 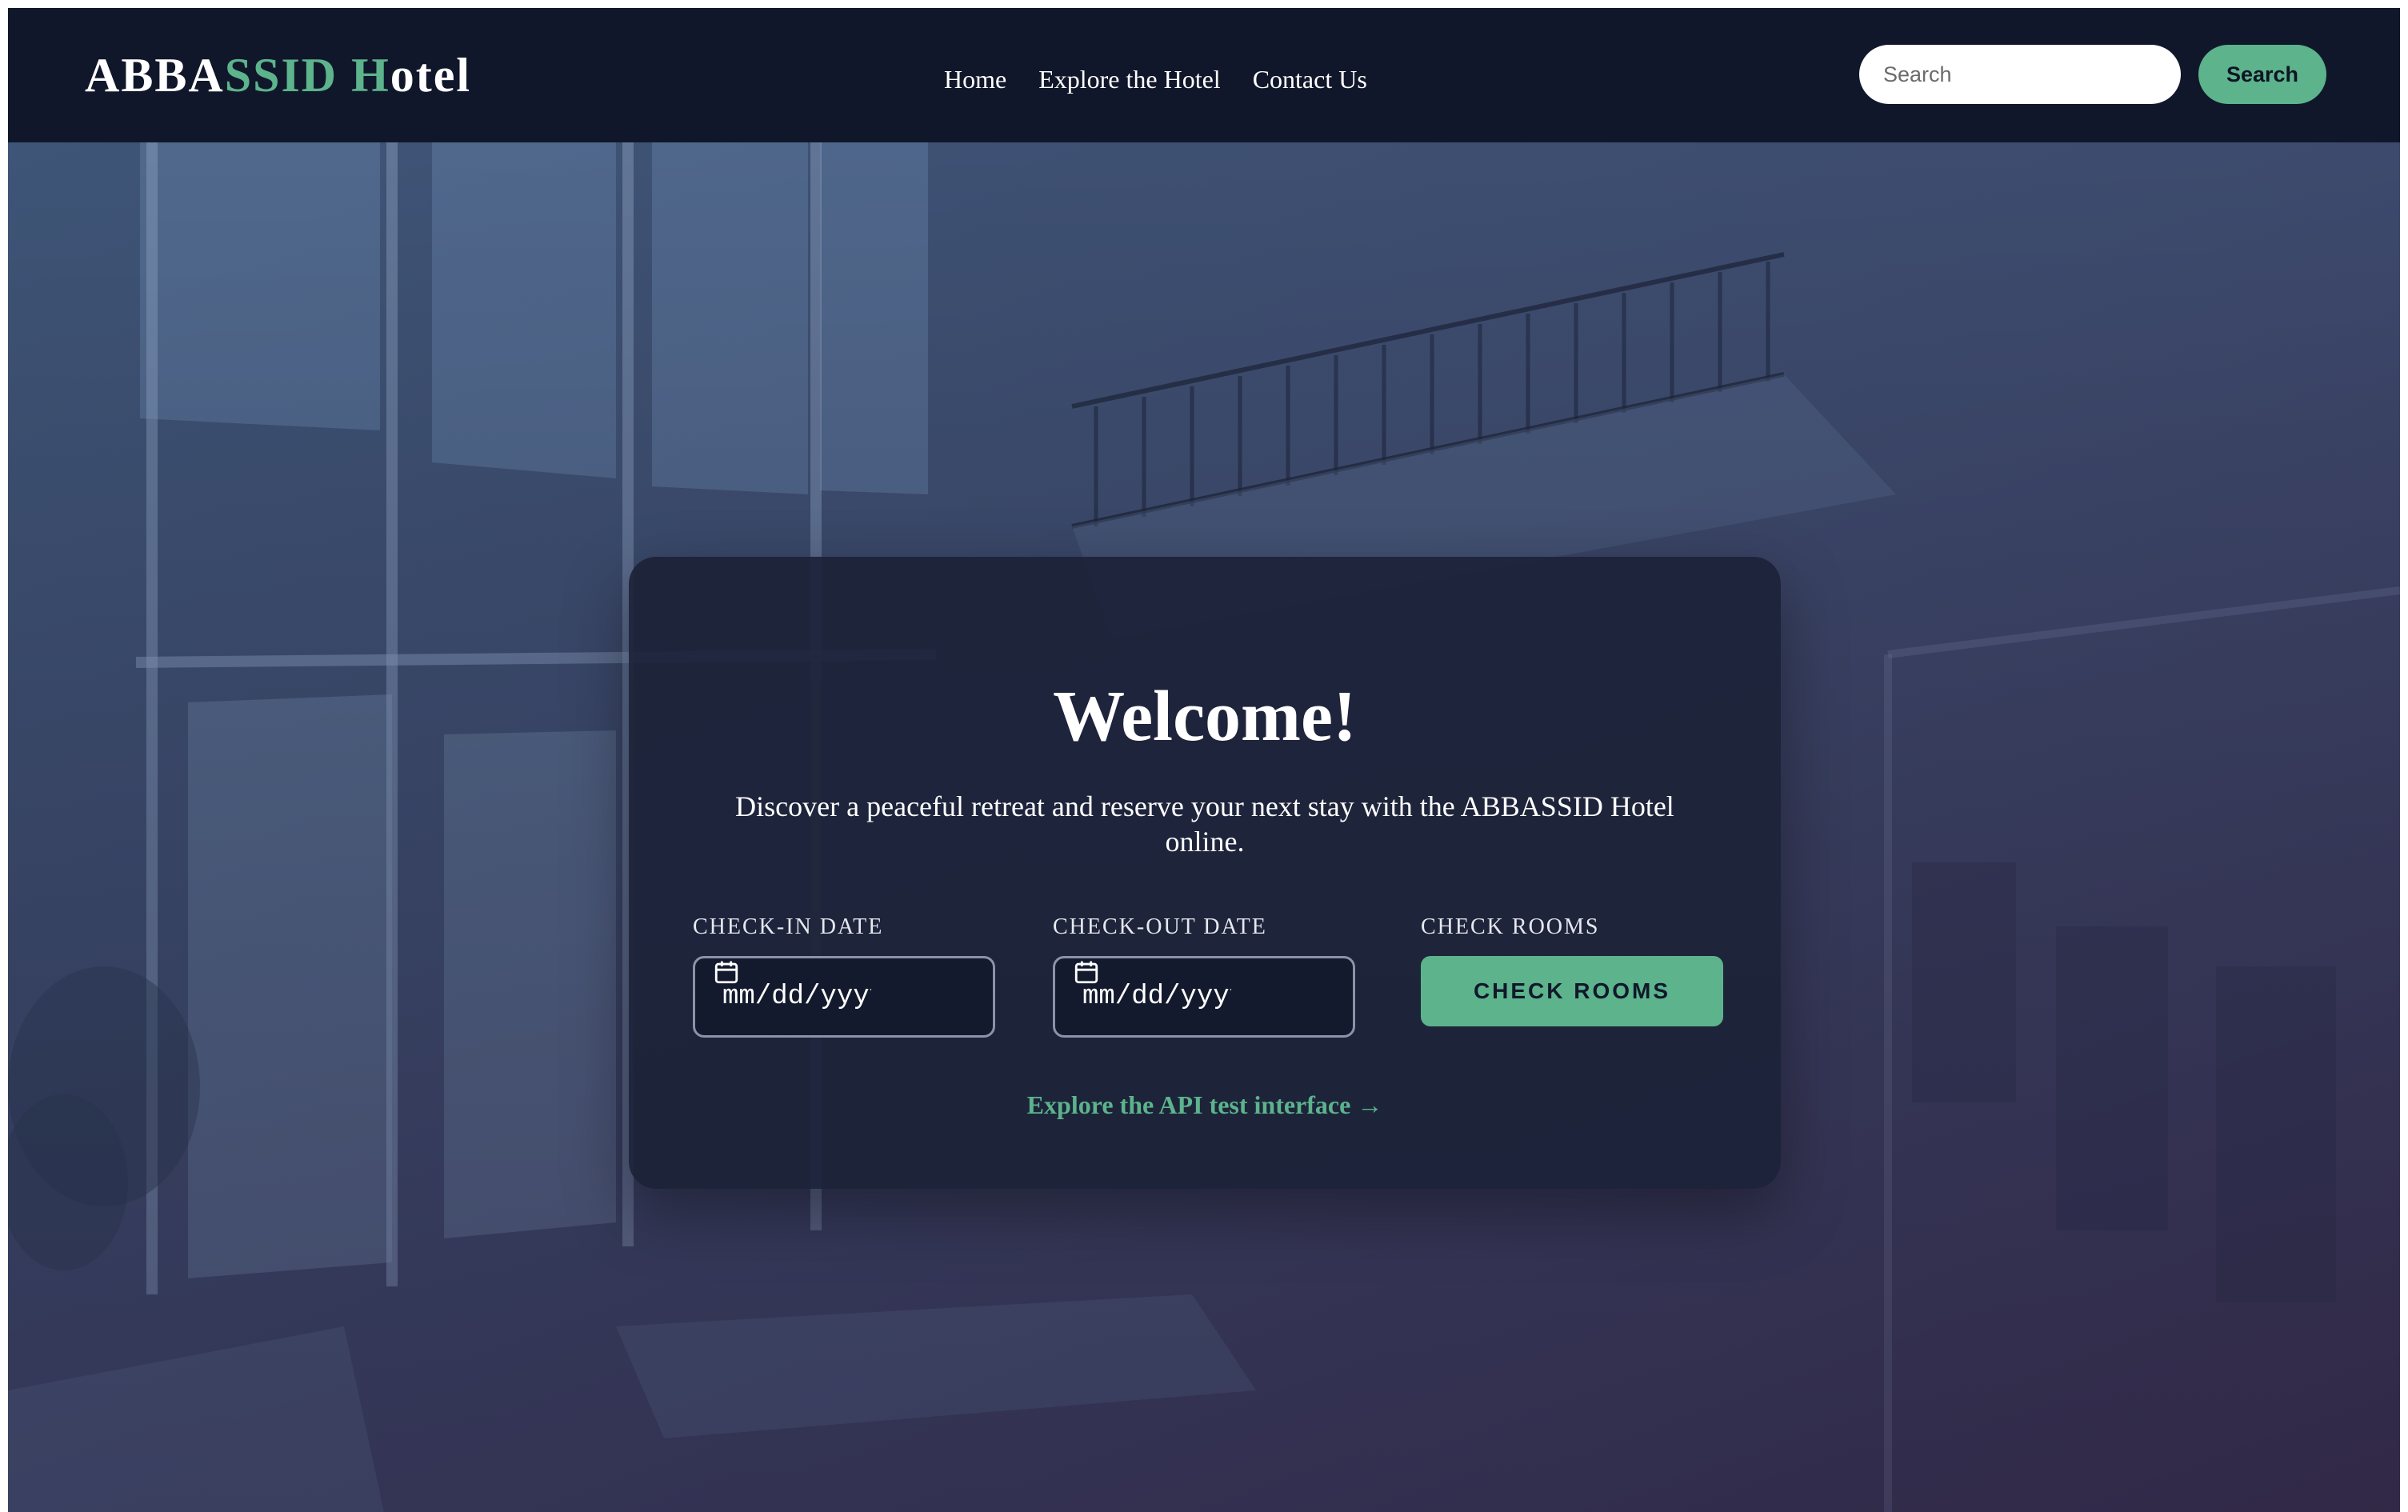 What do you see at coordinates (370, 75) in the screenshot?
I see `brand-part-3: H` at bounding box center [370, 75].